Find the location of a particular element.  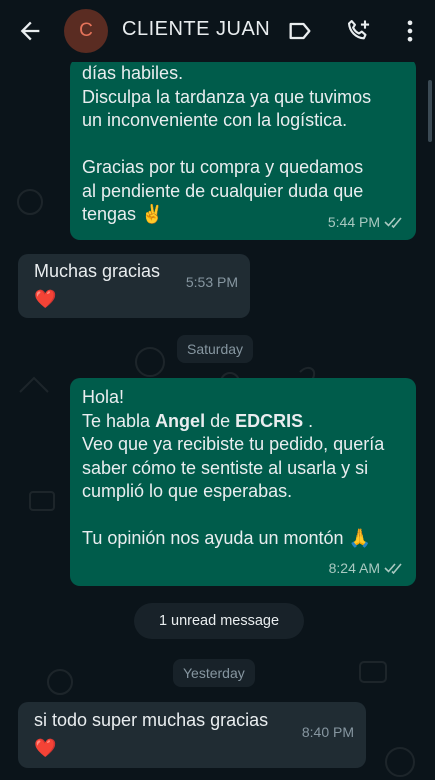

avatar: C is located at coordinates (86, 31).